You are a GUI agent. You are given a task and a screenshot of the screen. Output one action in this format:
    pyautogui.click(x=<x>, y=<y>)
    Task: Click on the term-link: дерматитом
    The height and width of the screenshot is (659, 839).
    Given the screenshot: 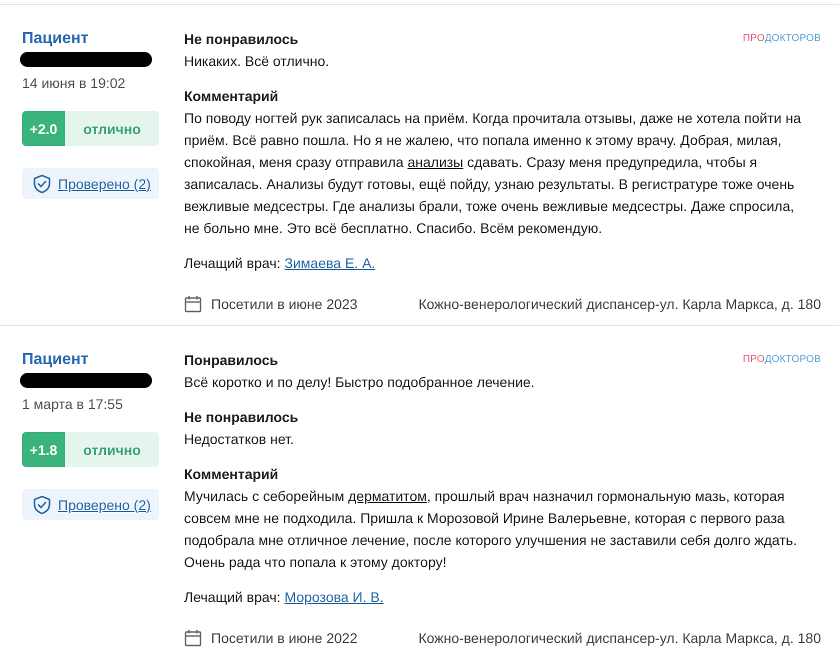 What is the action you would take?
    pyautogui.click(x=387, y=496)
    